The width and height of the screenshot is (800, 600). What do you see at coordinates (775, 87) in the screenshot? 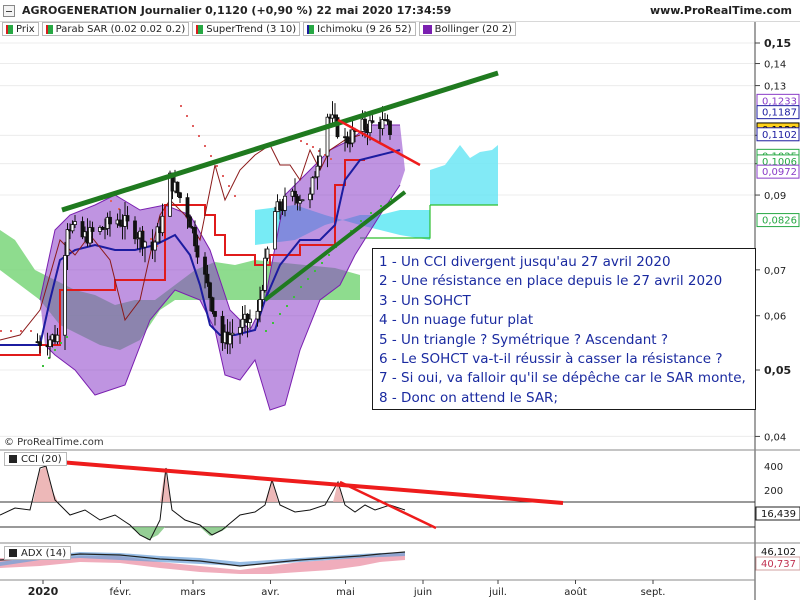
I see `price-tick-label: 0,13` at bounding box center [775, 87].